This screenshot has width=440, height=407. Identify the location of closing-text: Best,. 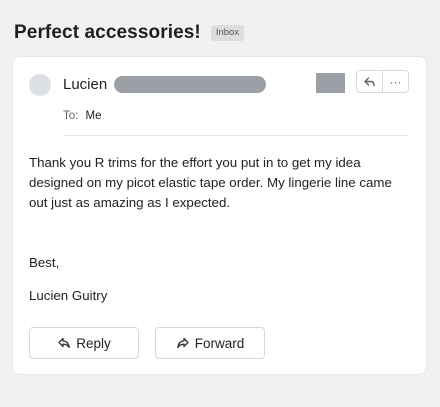
(44, 262).